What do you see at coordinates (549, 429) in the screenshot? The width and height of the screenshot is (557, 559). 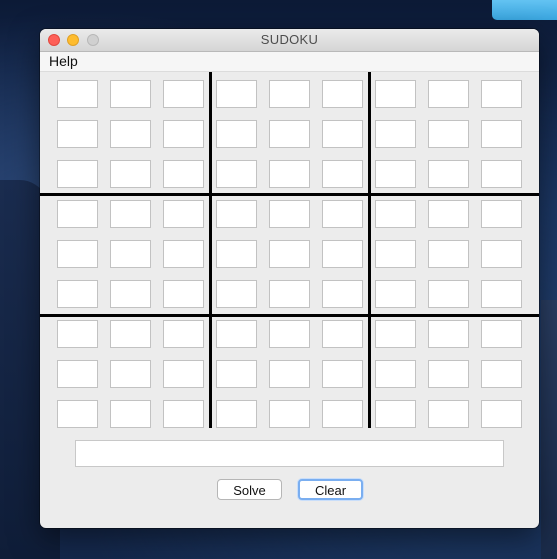 I see `desktop-wallpaper-cliff` at bounding box center [549, 429].